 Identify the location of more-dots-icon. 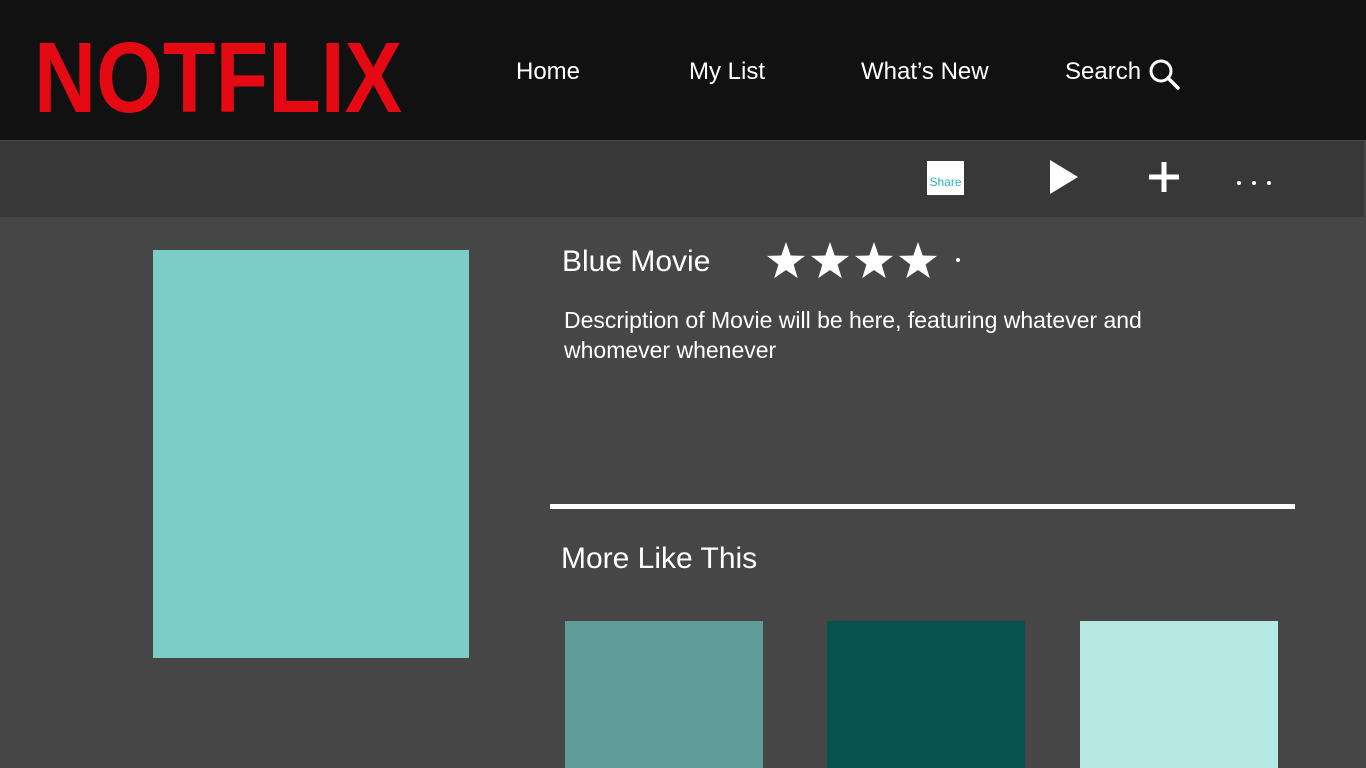
(1254, 180).